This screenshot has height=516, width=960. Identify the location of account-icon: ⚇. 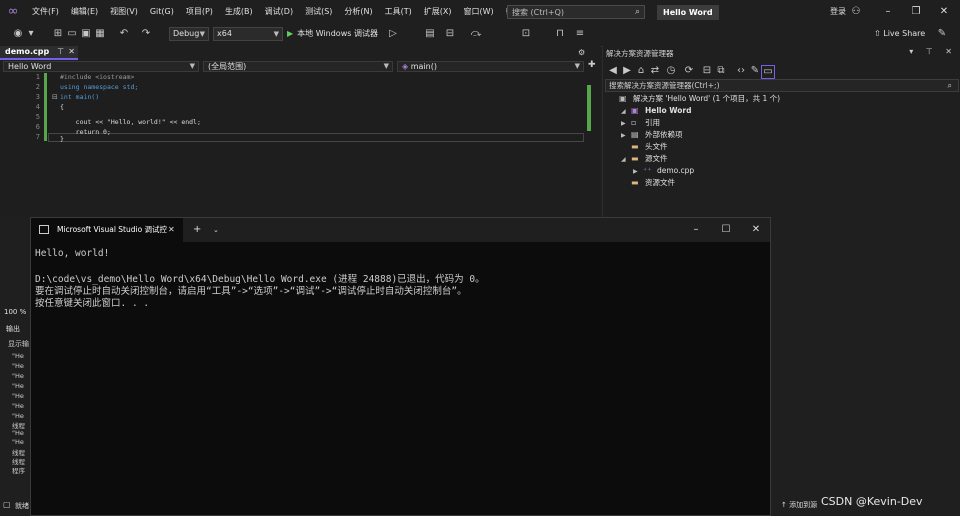
(856, 12).